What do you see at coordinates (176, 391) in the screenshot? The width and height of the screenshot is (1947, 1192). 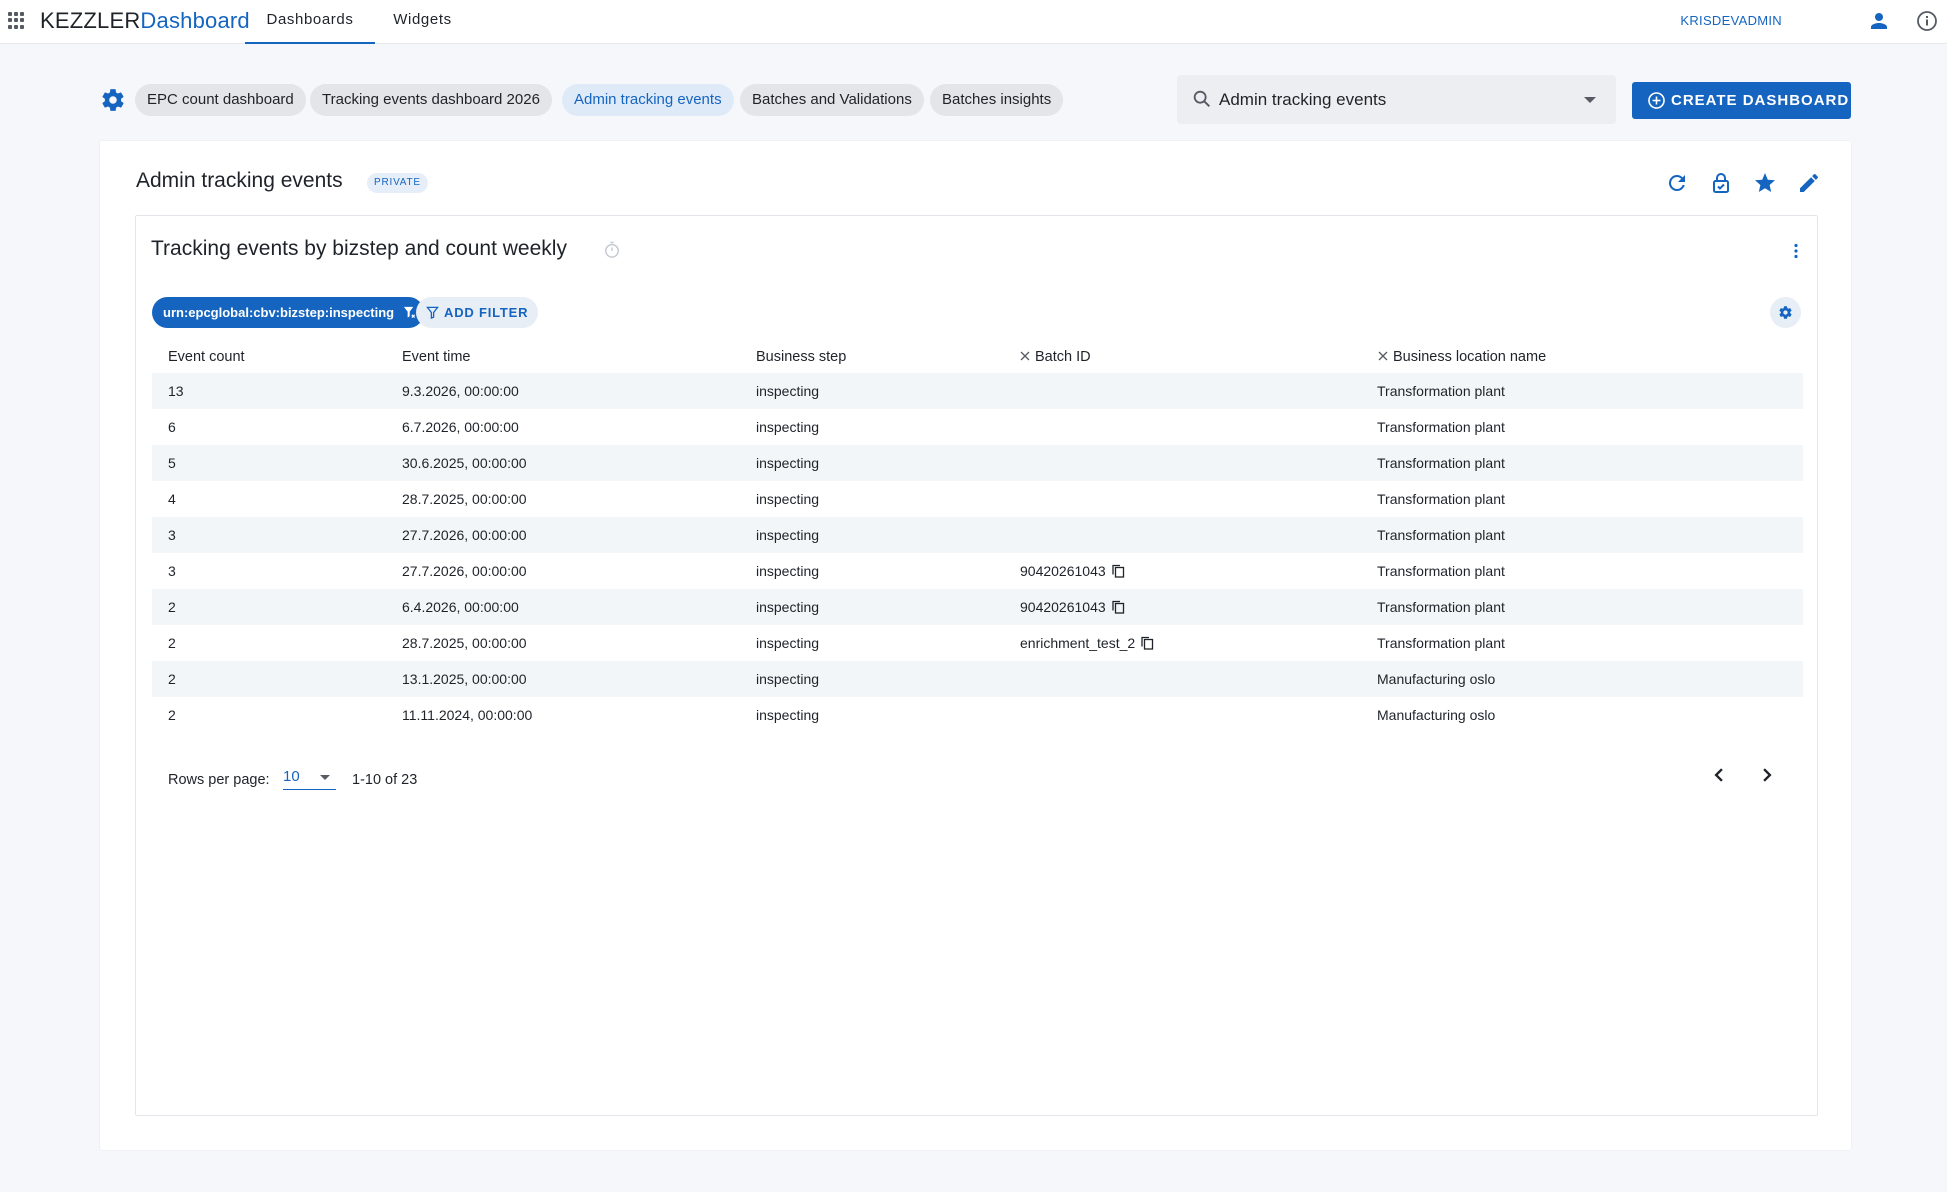 I see `cell-event-count-text: 13` at bounding box center [176, 391].